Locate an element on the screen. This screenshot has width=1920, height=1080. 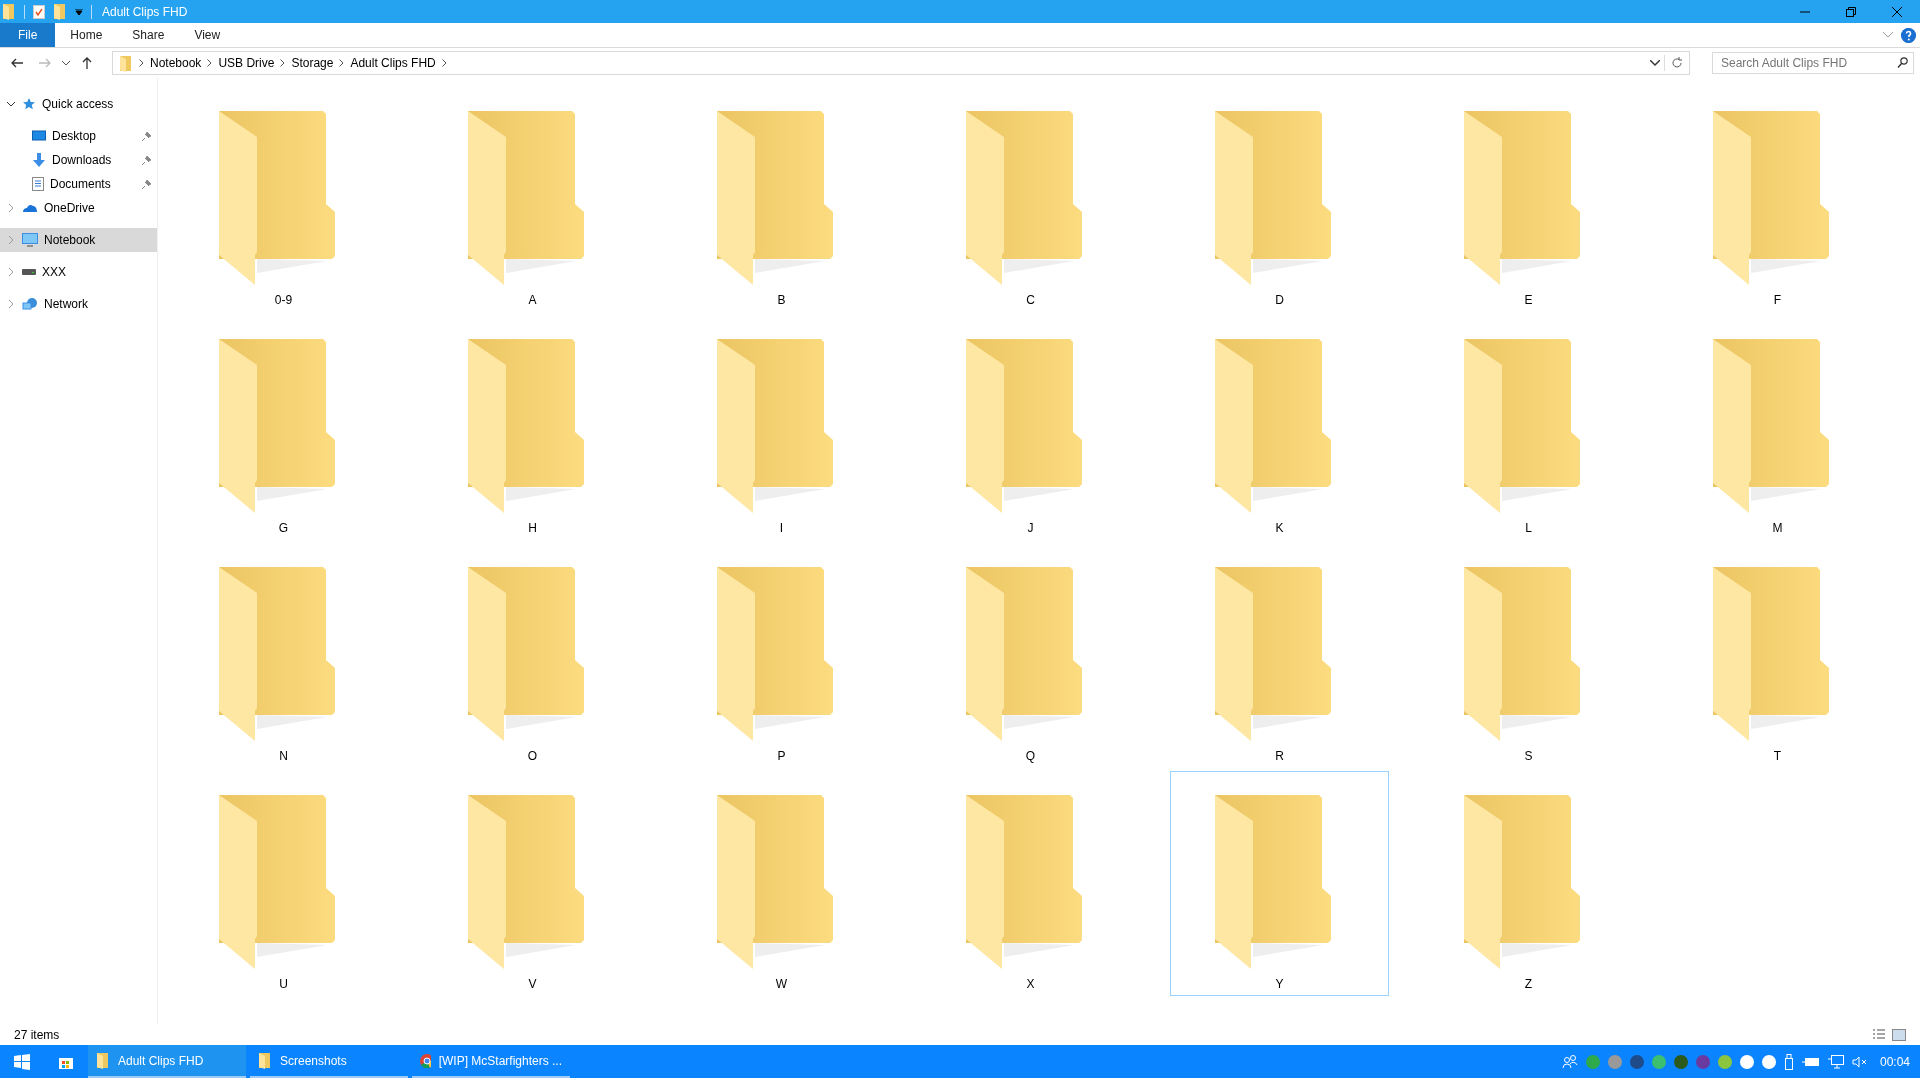
sidebar-item: Downloads is located at coordinates (78, 160).